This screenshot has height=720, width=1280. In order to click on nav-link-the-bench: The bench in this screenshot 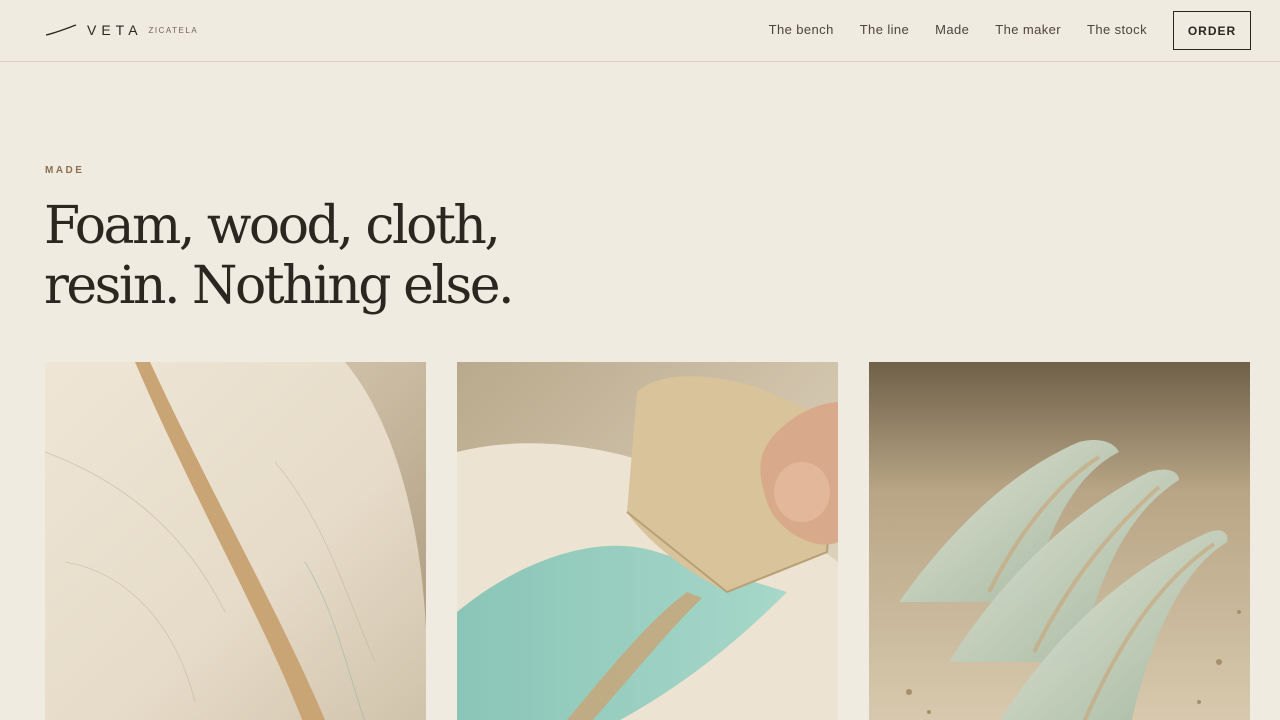, I will do `click(801, 30)`.